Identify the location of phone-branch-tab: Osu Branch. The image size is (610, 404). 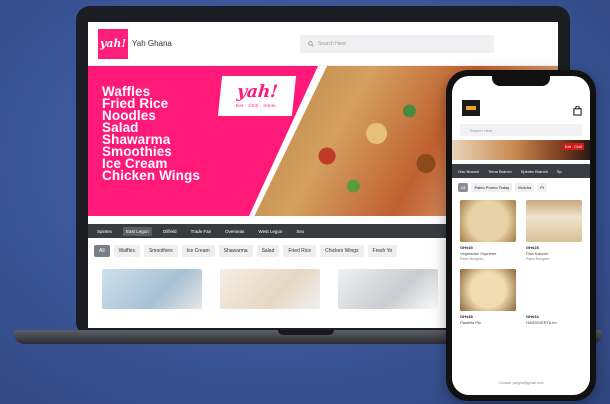
(468, 171).